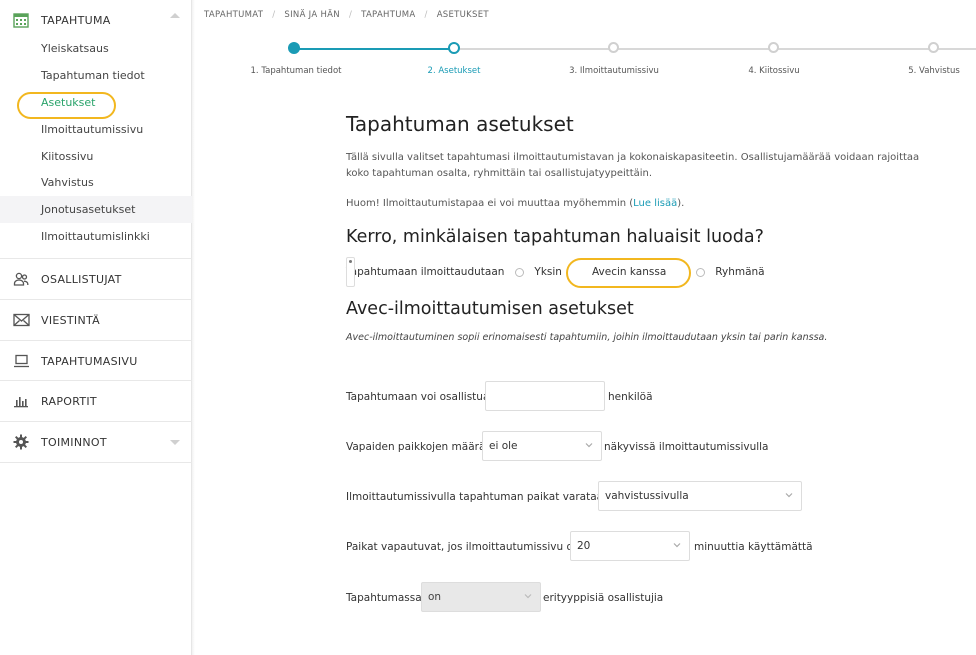  What do you see at coordinates (93, 75) in the screenshot?
I see `sidebar-item-label: Tapahtuman tiedot` at bounding box center [93, 75].